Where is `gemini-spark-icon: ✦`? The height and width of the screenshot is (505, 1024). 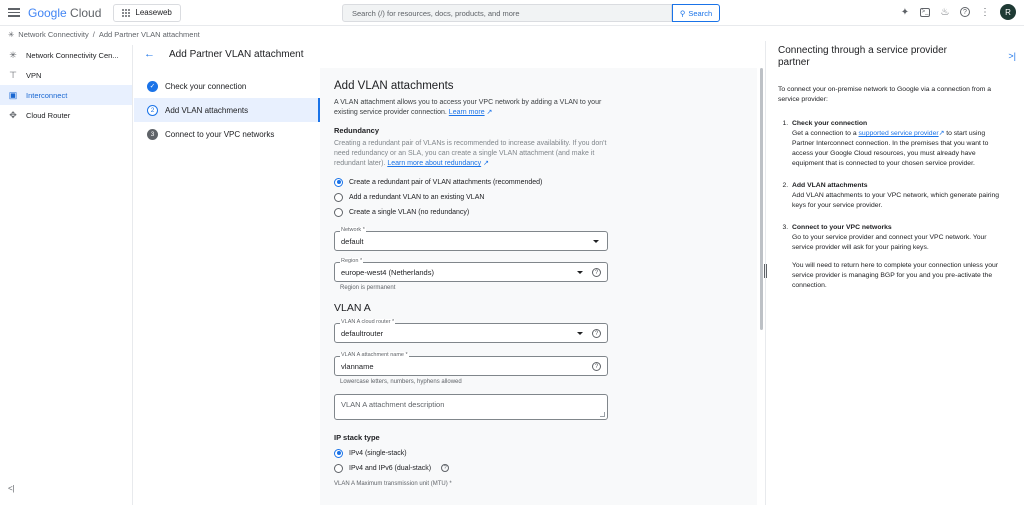
gemini-spark-icon: ✦ is located at coordinates (905, 12).